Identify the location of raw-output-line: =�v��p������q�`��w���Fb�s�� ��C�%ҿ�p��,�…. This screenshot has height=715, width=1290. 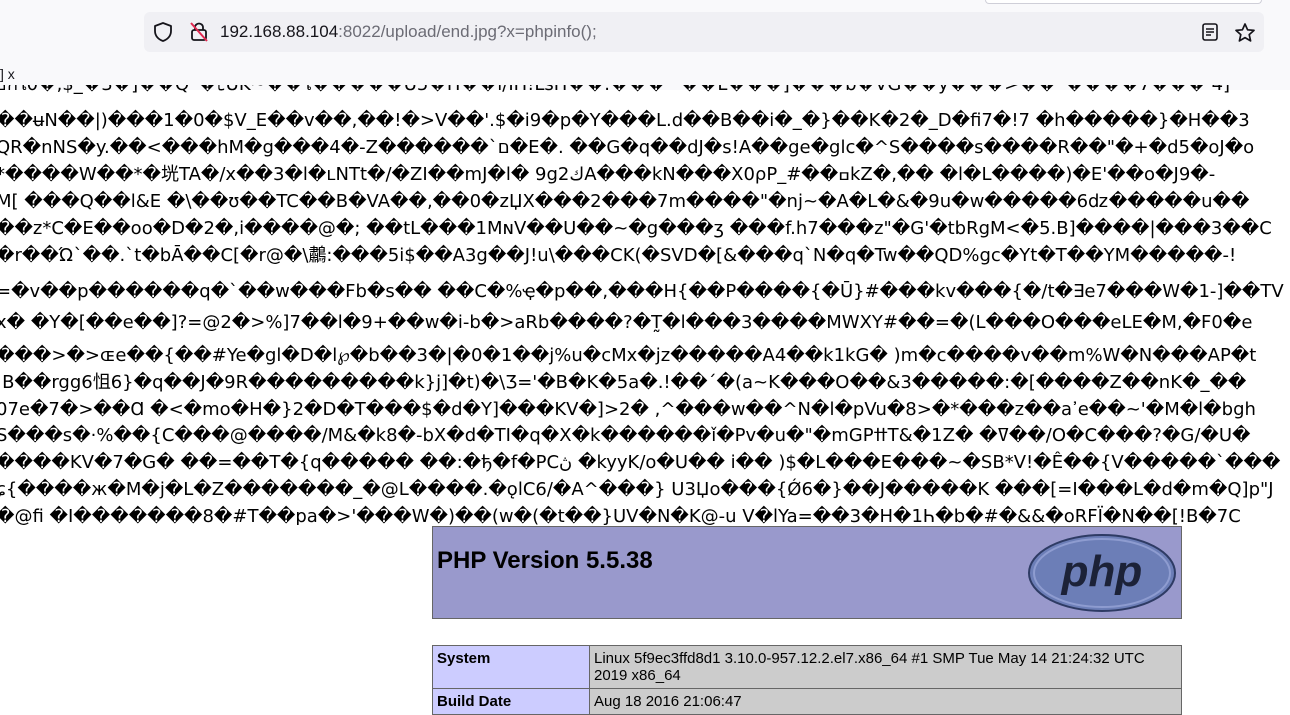
(642, 291).